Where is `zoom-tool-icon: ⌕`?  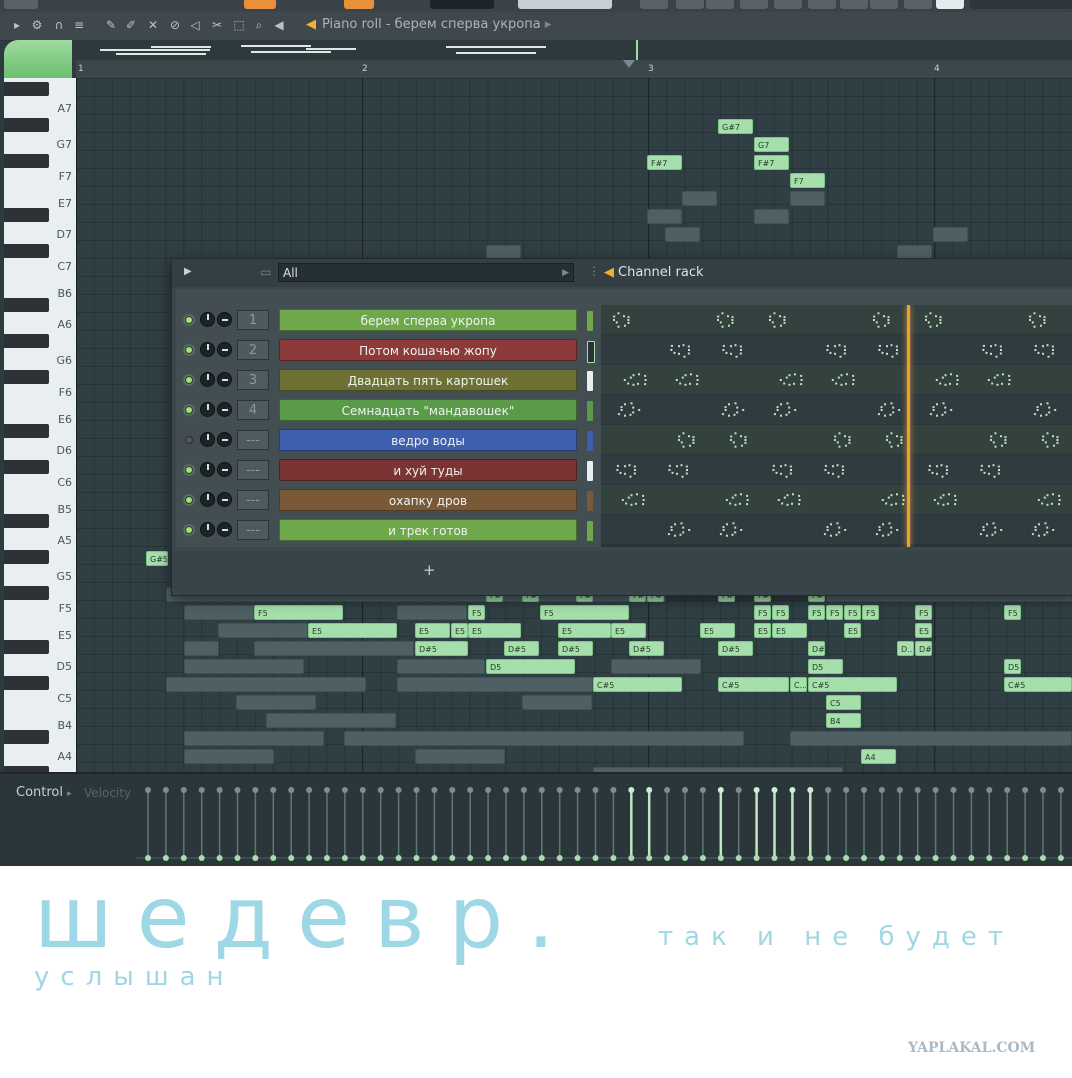
zoom-tool-icon: ⌕ is located at coordinates (259, 25).